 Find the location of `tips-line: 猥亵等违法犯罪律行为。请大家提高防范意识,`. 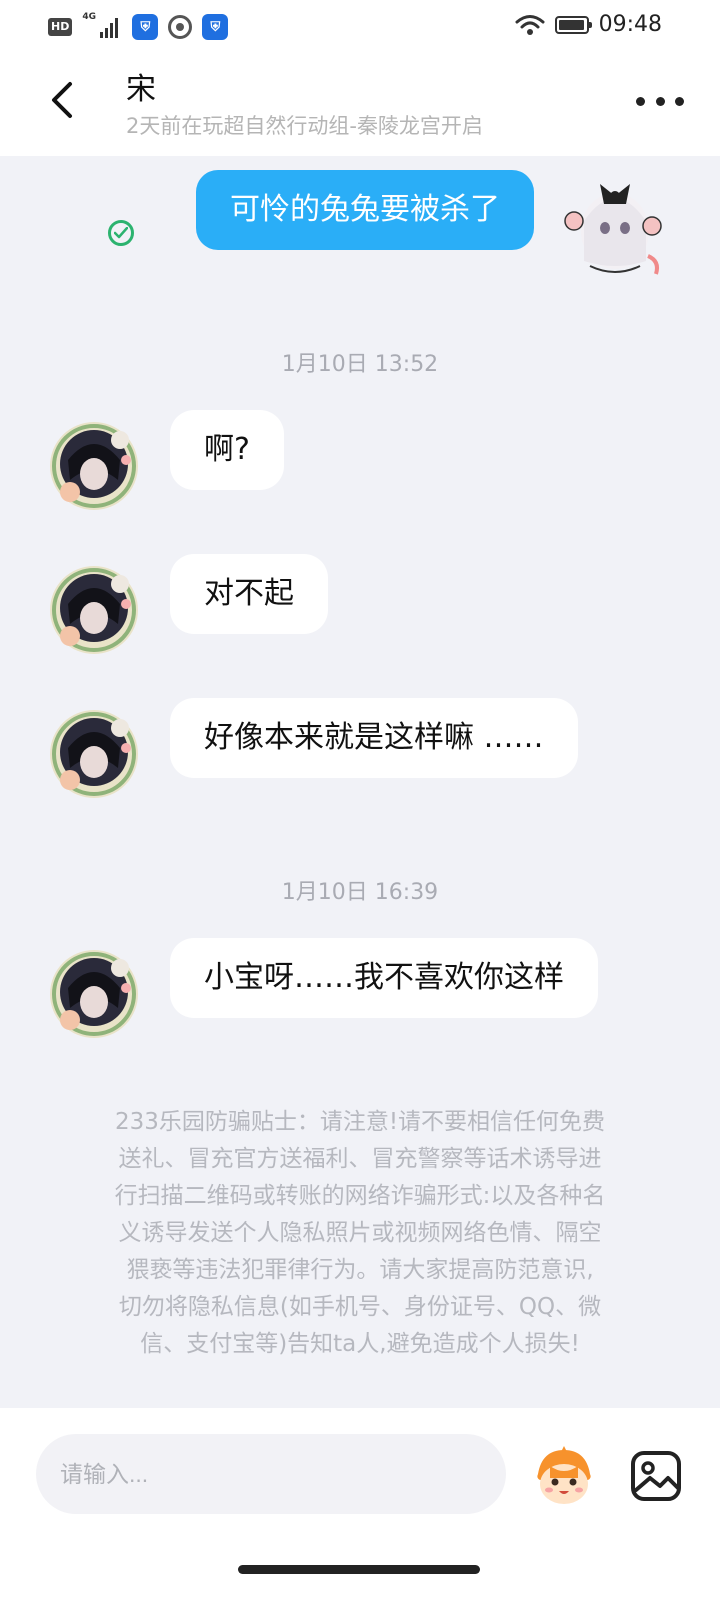

tips-line: 猥亵等违法犯罪律行为。请大家提高防范意识, is located at coordinates (360, 1270).